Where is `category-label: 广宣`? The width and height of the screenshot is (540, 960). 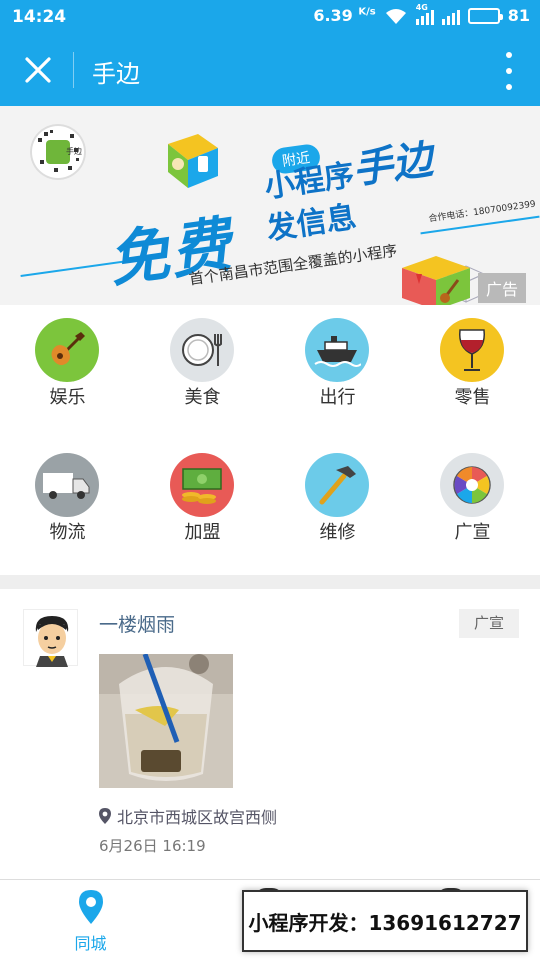
category-label: 广宣 is located at coordinates (472, 532).